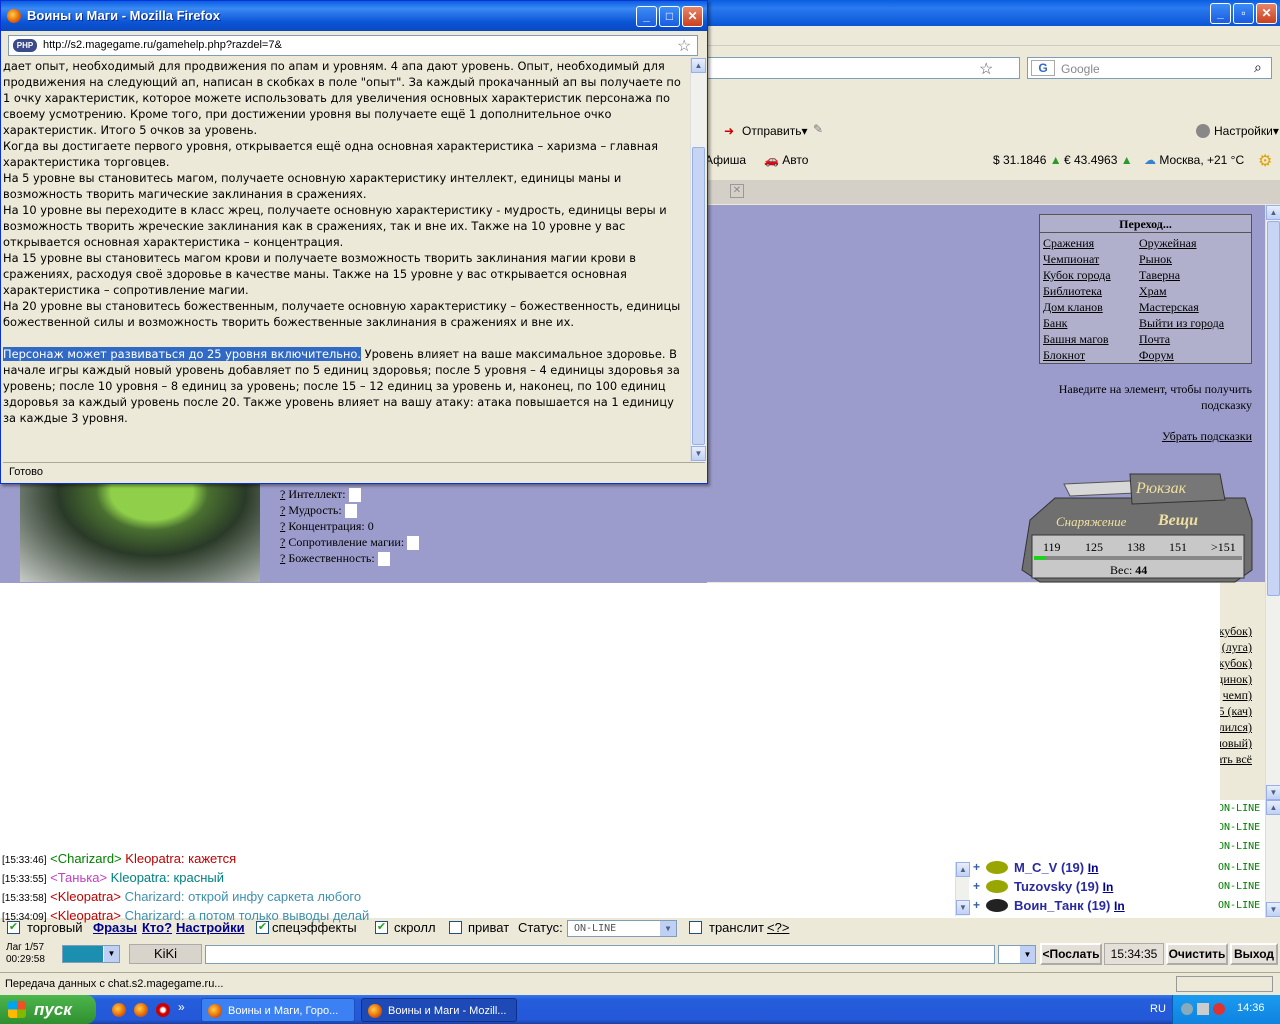 The image size is (1280, 1024). Describe the element at coordinates (1149, 68) in the screenshot. I see `search-field: G Google ⌕` at that location.